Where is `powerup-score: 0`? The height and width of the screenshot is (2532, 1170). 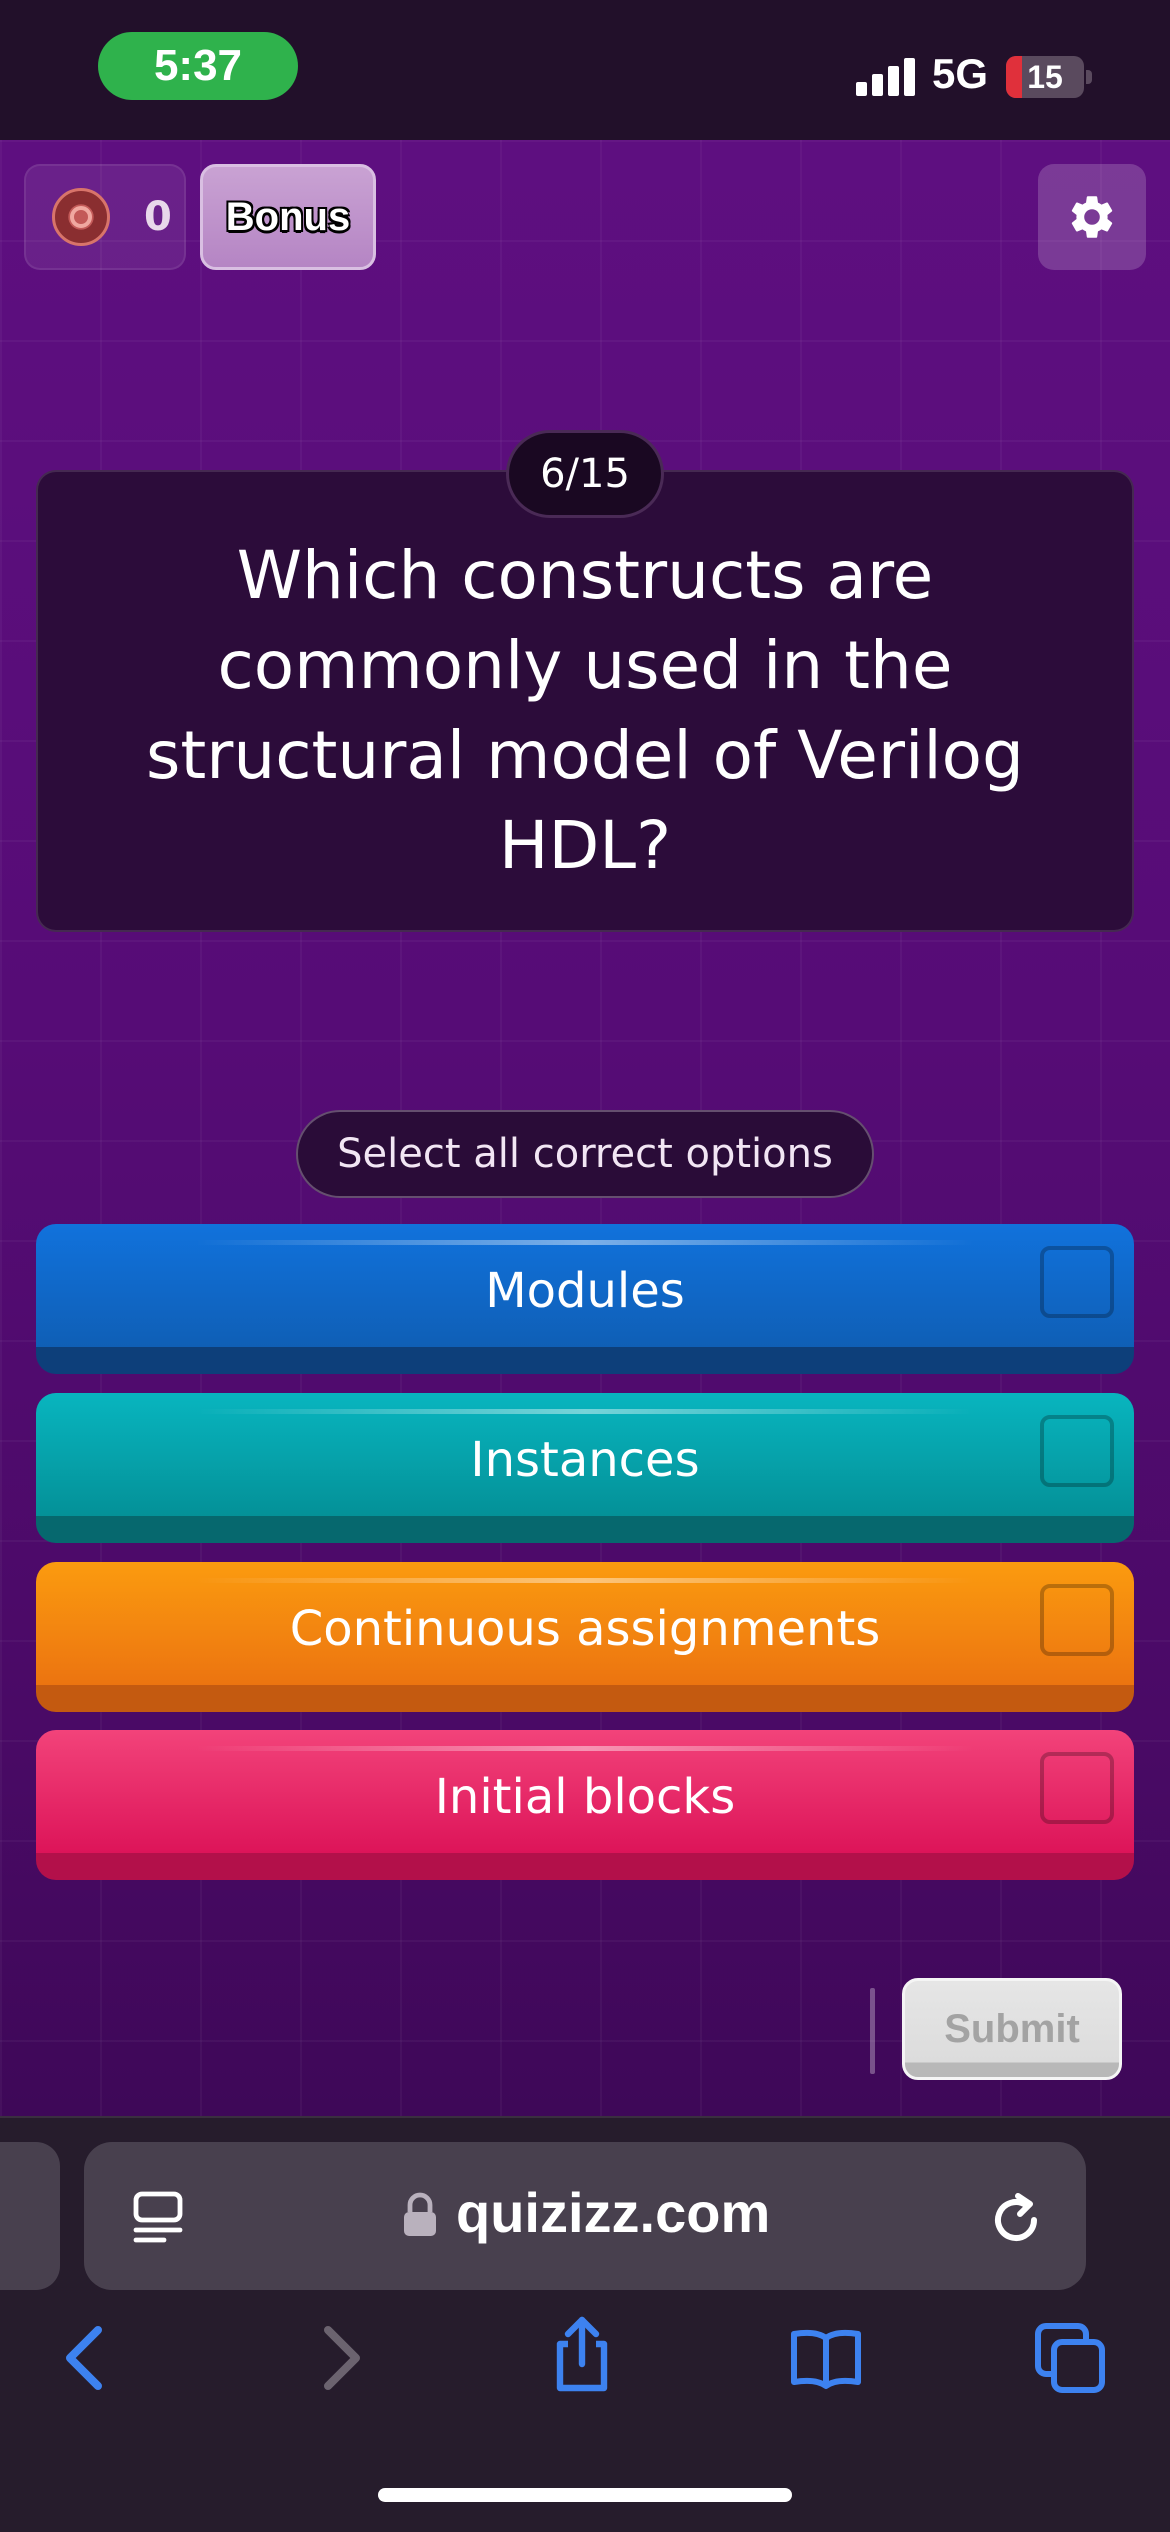 powerup-score: 0 is located at coordinates (105, 217).